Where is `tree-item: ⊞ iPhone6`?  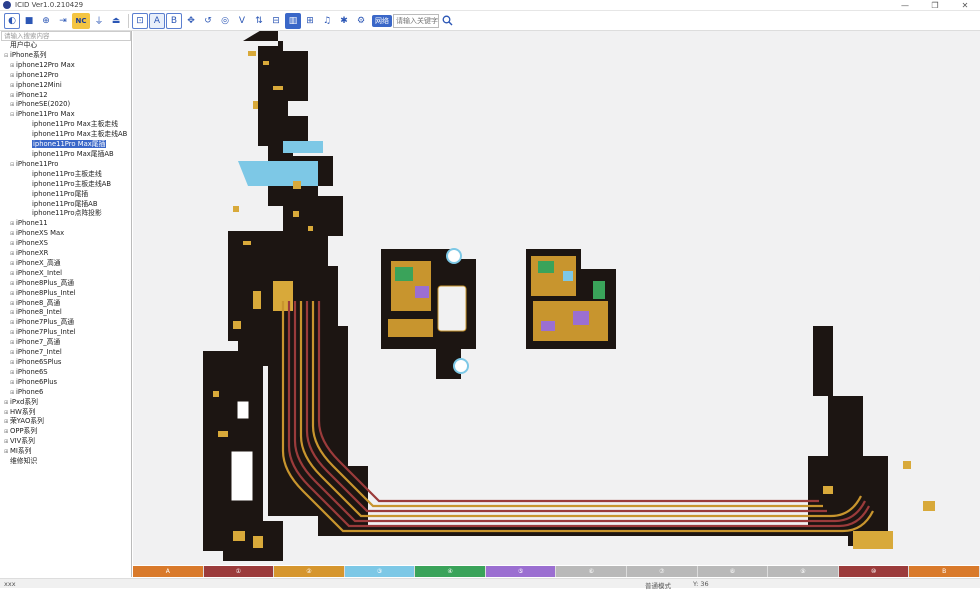 tree-item: ⊞ iPhone6 is located at coordinates (66, 393).